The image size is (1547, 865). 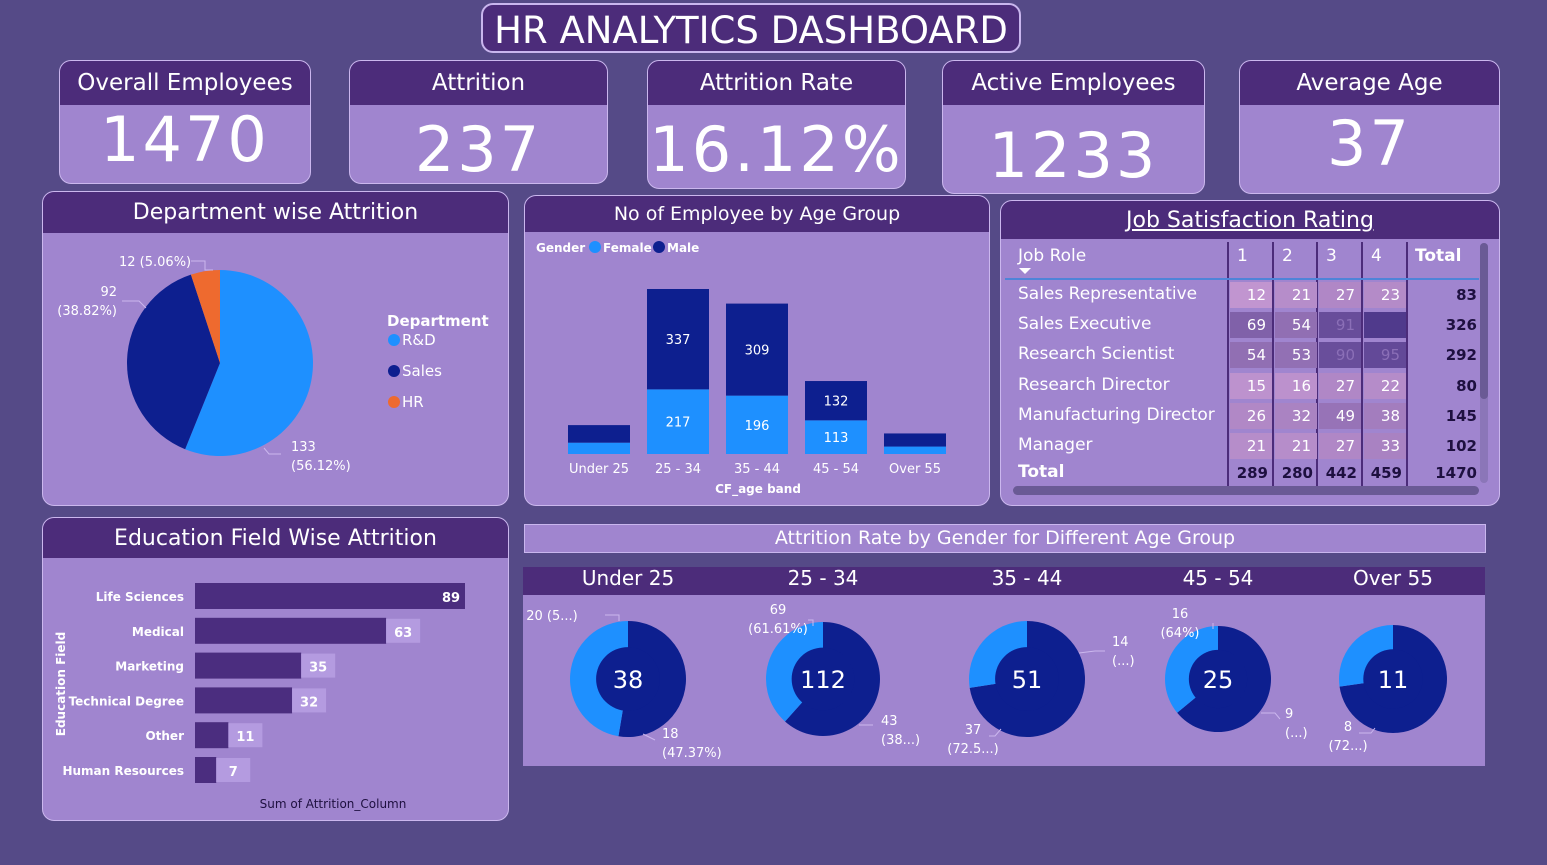 What do you see at coordinates (1246, 490) in the screenshot?
I see `matrix-horizontal-scrollbar` at bounding box center [1246, 490].